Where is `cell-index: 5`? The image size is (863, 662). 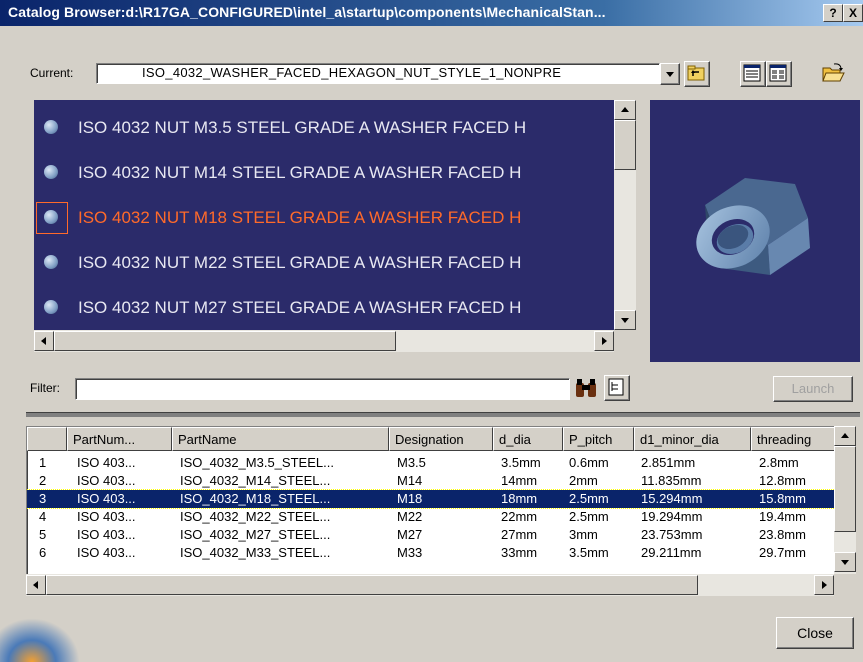
cell-index: 5 is located at coordinates (43, 534).